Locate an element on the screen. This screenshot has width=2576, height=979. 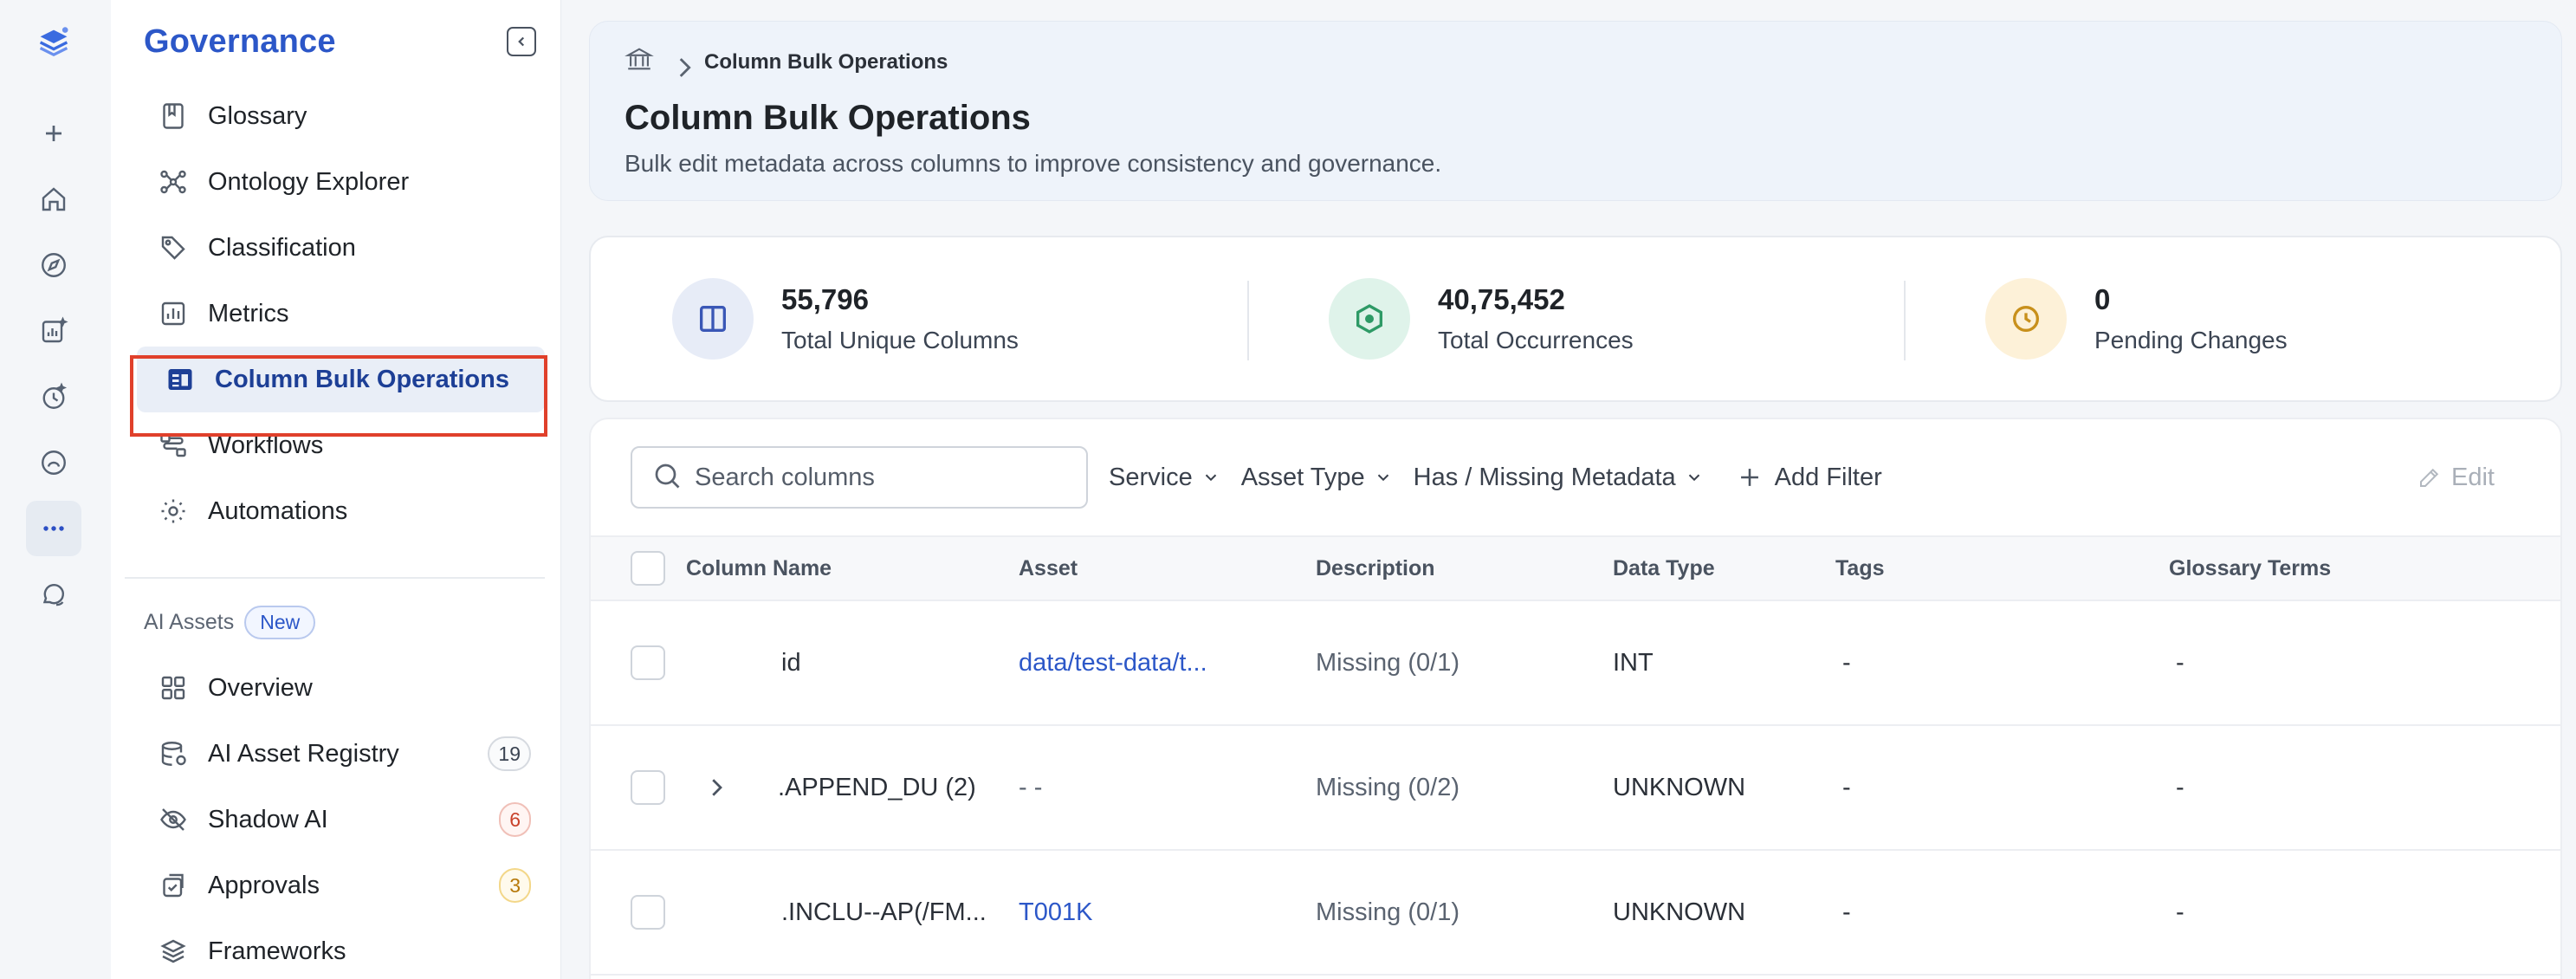
sidebar-item-column-bulk-operations: Column Bulk Operations is located at coordinates (341, 379).